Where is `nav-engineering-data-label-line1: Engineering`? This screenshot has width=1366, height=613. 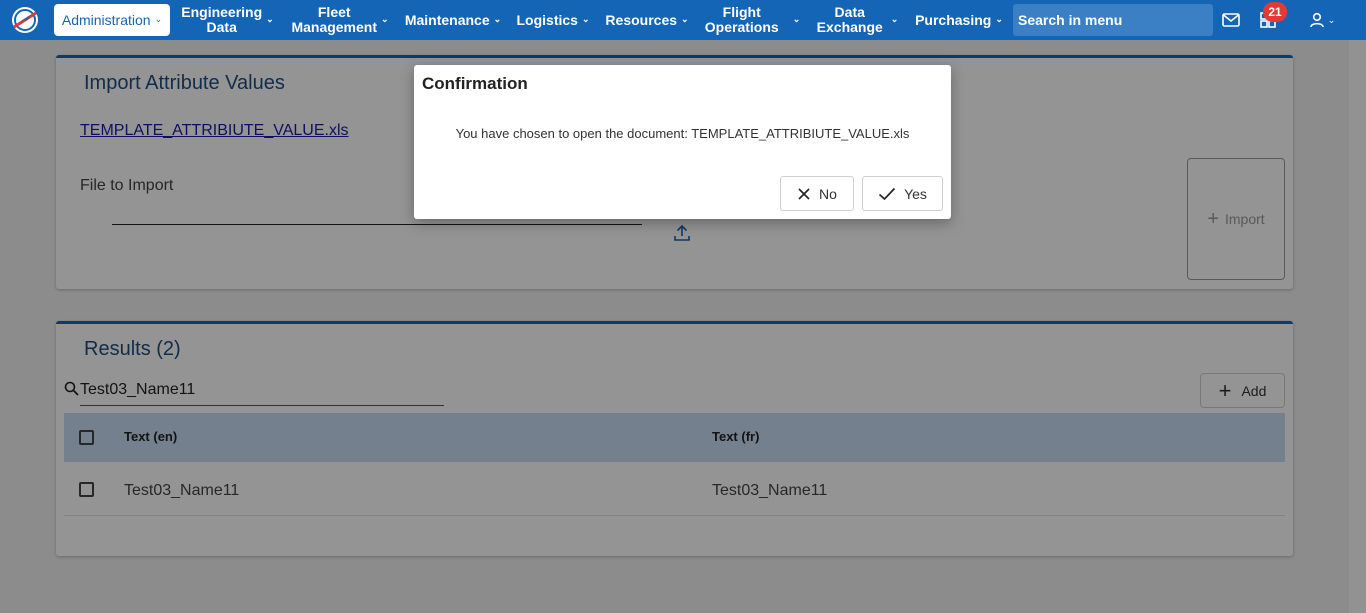
nav-engineering-data-label-line1: Engineering is located at coordinates (222, 12).